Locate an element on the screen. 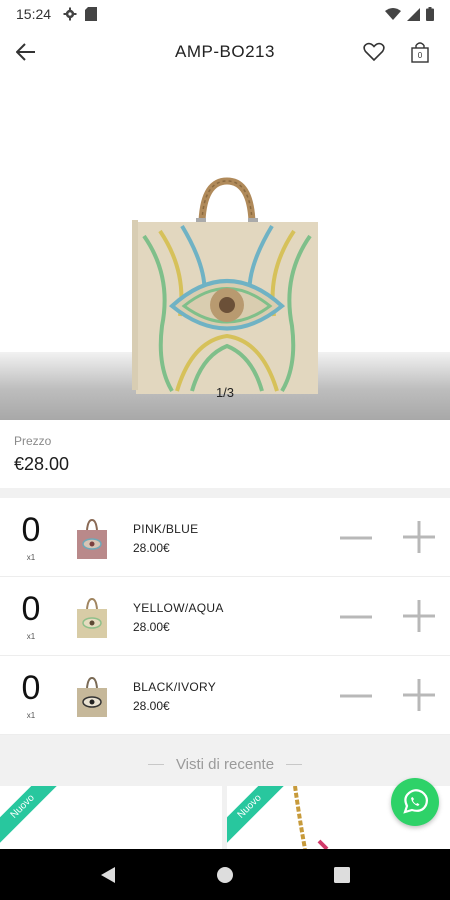 The image size is (450, 900). triangle-back-icon is located at coordinates (108, 874).